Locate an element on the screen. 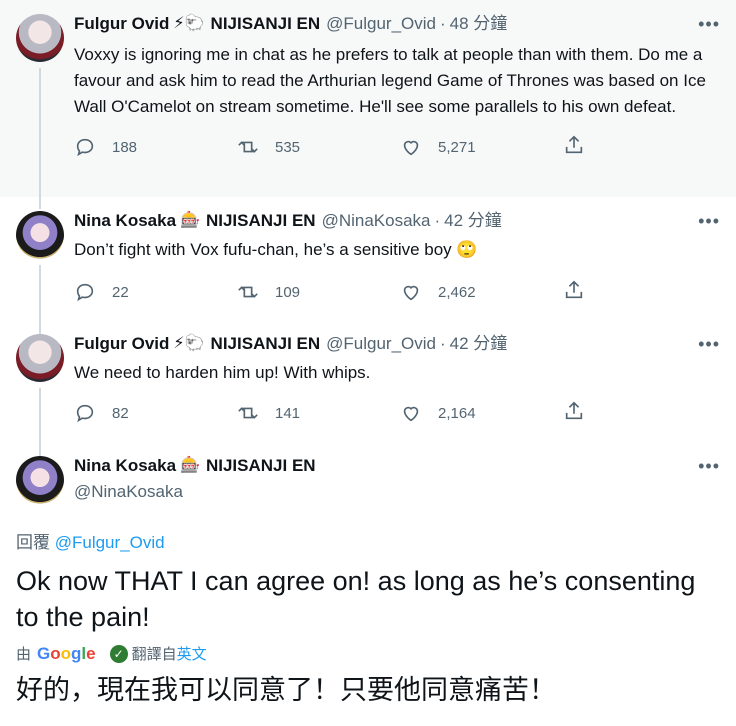 The image size is (736, 726). tweet-text: We need to harden him up! With whips. is located at coordinates (222, 372).